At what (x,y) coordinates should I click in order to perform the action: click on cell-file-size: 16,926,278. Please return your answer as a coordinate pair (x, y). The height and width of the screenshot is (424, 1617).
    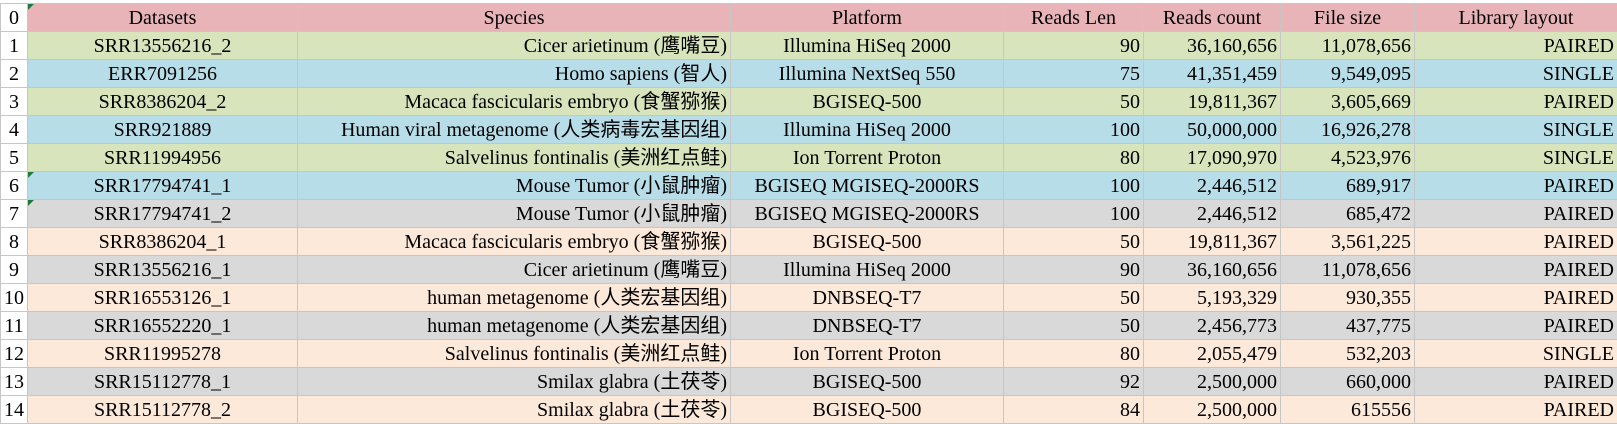
    Looking at the image, I should click on (1347, 129).